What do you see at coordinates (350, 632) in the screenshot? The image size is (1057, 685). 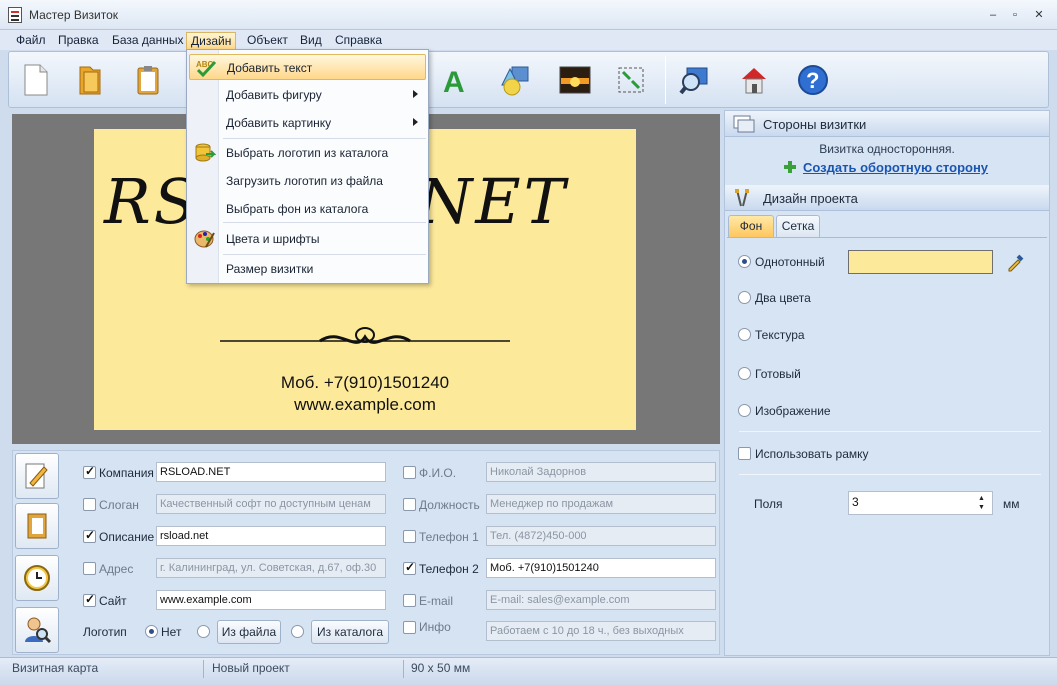 I see `logo-from-catalog-button: Из каталога` at bounding box center [350, 632].